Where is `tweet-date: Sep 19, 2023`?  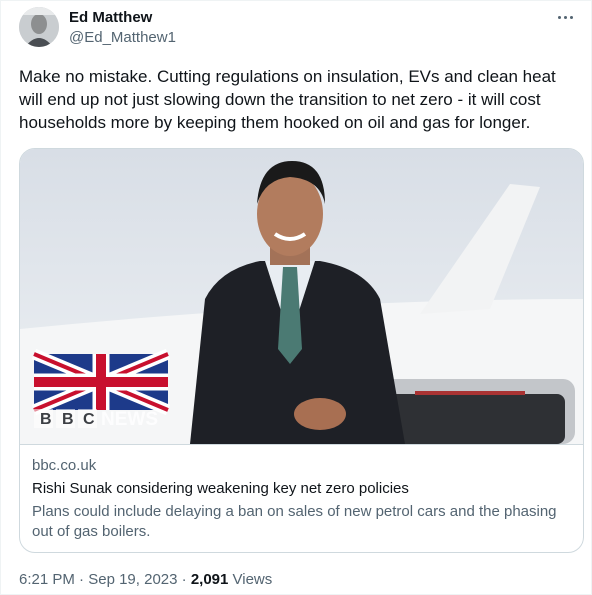 tweet-date: Sep 19, 2023 is located at coordinates (132, 579).